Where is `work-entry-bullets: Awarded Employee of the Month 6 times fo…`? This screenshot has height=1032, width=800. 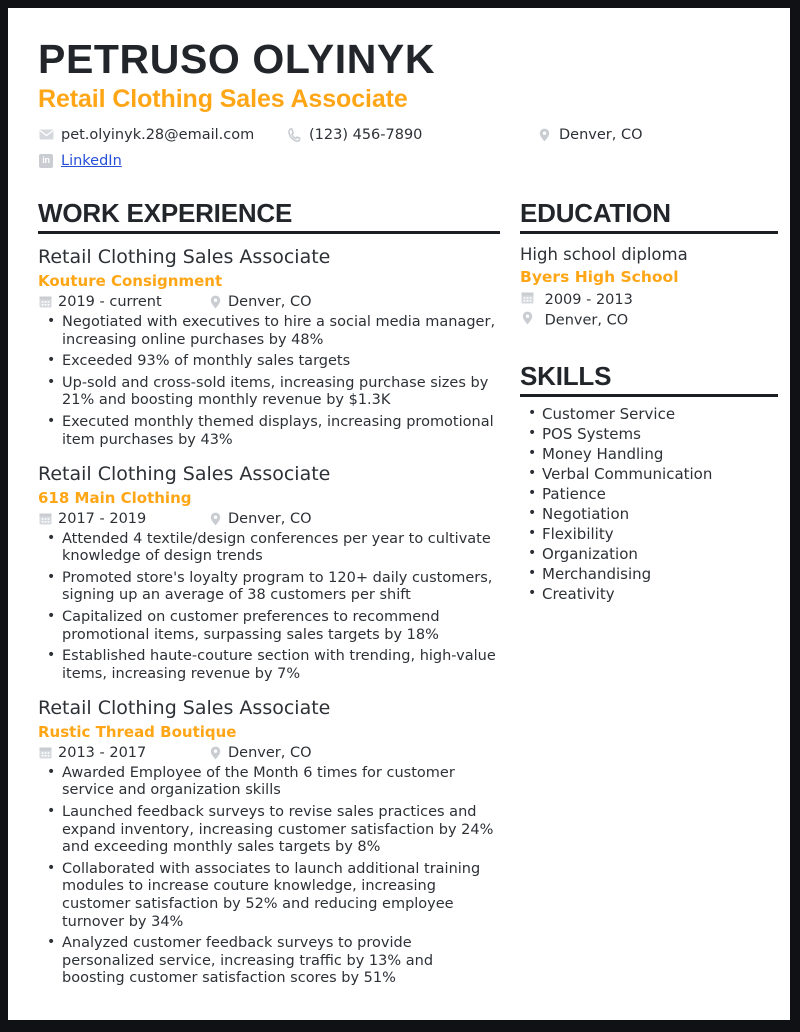
work-entry-bullets: Awarded Employee of the Month 6 times fo… is located at coordinates (269, 876).